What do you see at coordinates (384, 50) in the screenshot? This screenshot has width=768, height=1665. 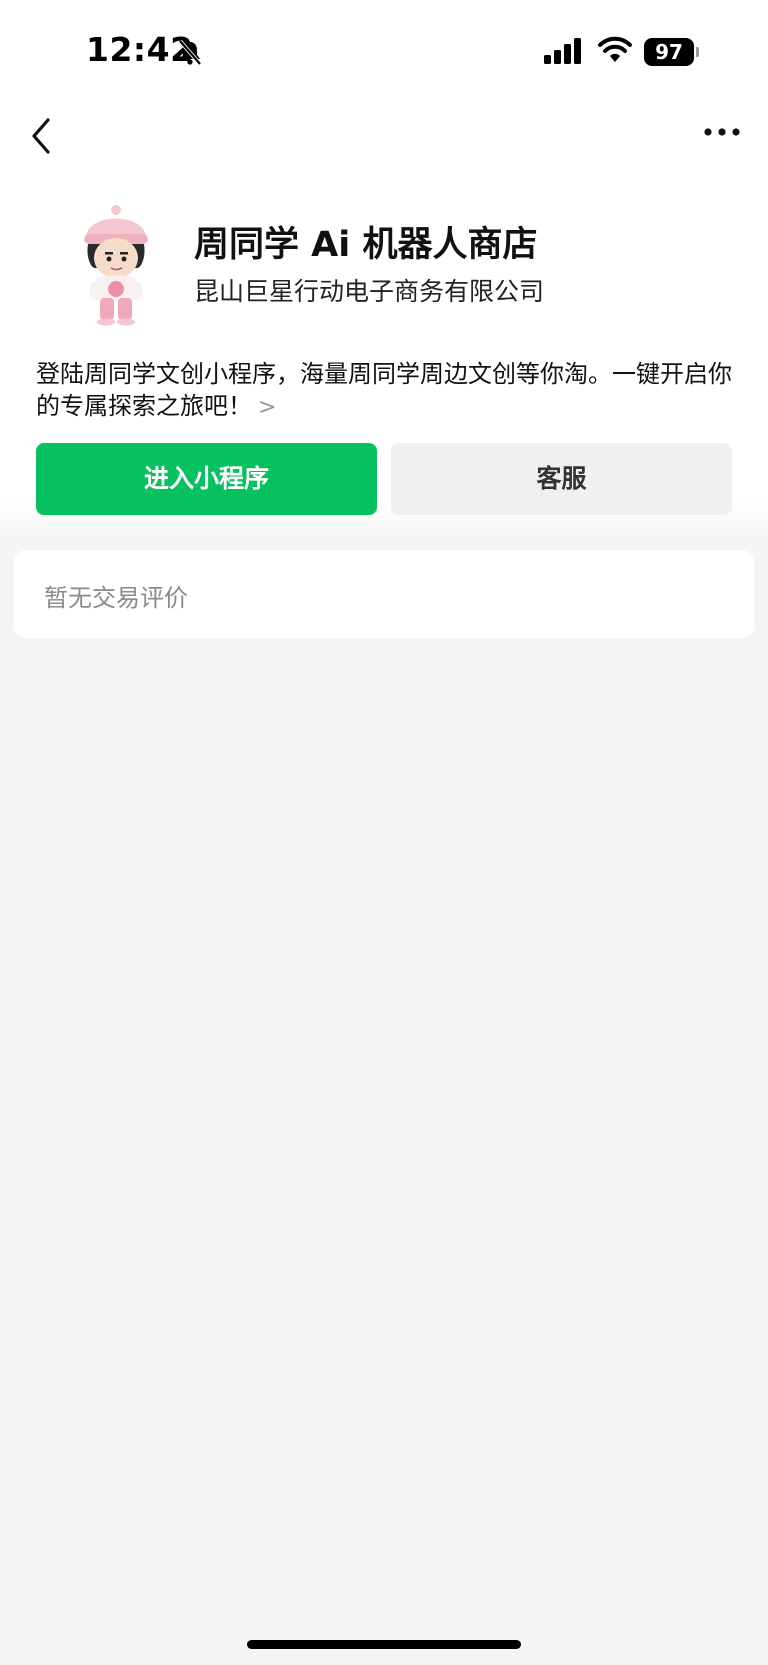 I see `status-bar: 12:42 97` at bounding box center [384, 50].